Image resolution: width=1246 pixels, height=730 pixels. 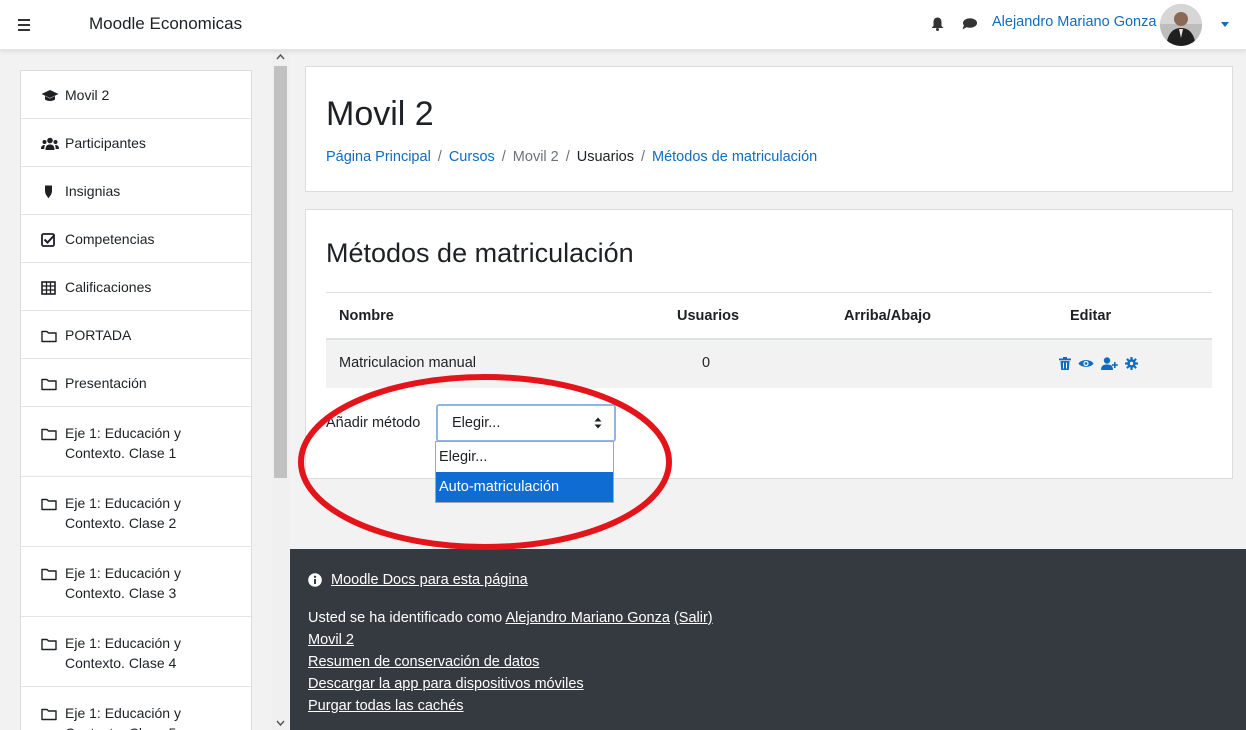 What do you see at coordinates (280, 272) in the screenshot?
I see `scroll-thumb` at bounding box center [280, 272].